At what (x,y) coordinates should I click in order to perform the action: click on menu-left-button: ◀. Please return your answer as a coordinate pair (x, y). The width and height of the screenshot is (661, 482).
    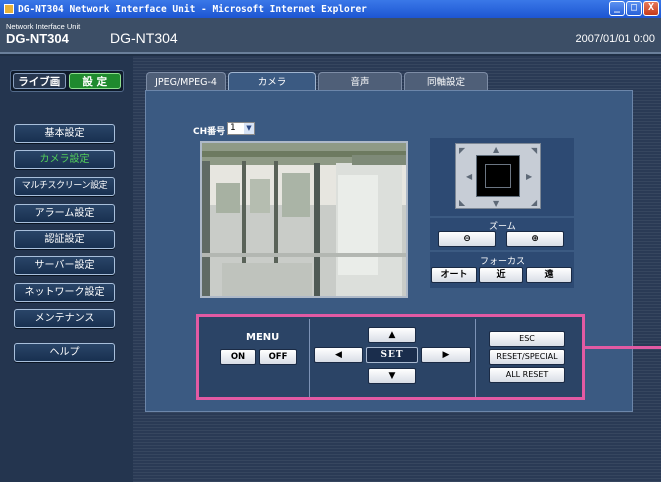
    Looking at the image, I should click on (338, 355).